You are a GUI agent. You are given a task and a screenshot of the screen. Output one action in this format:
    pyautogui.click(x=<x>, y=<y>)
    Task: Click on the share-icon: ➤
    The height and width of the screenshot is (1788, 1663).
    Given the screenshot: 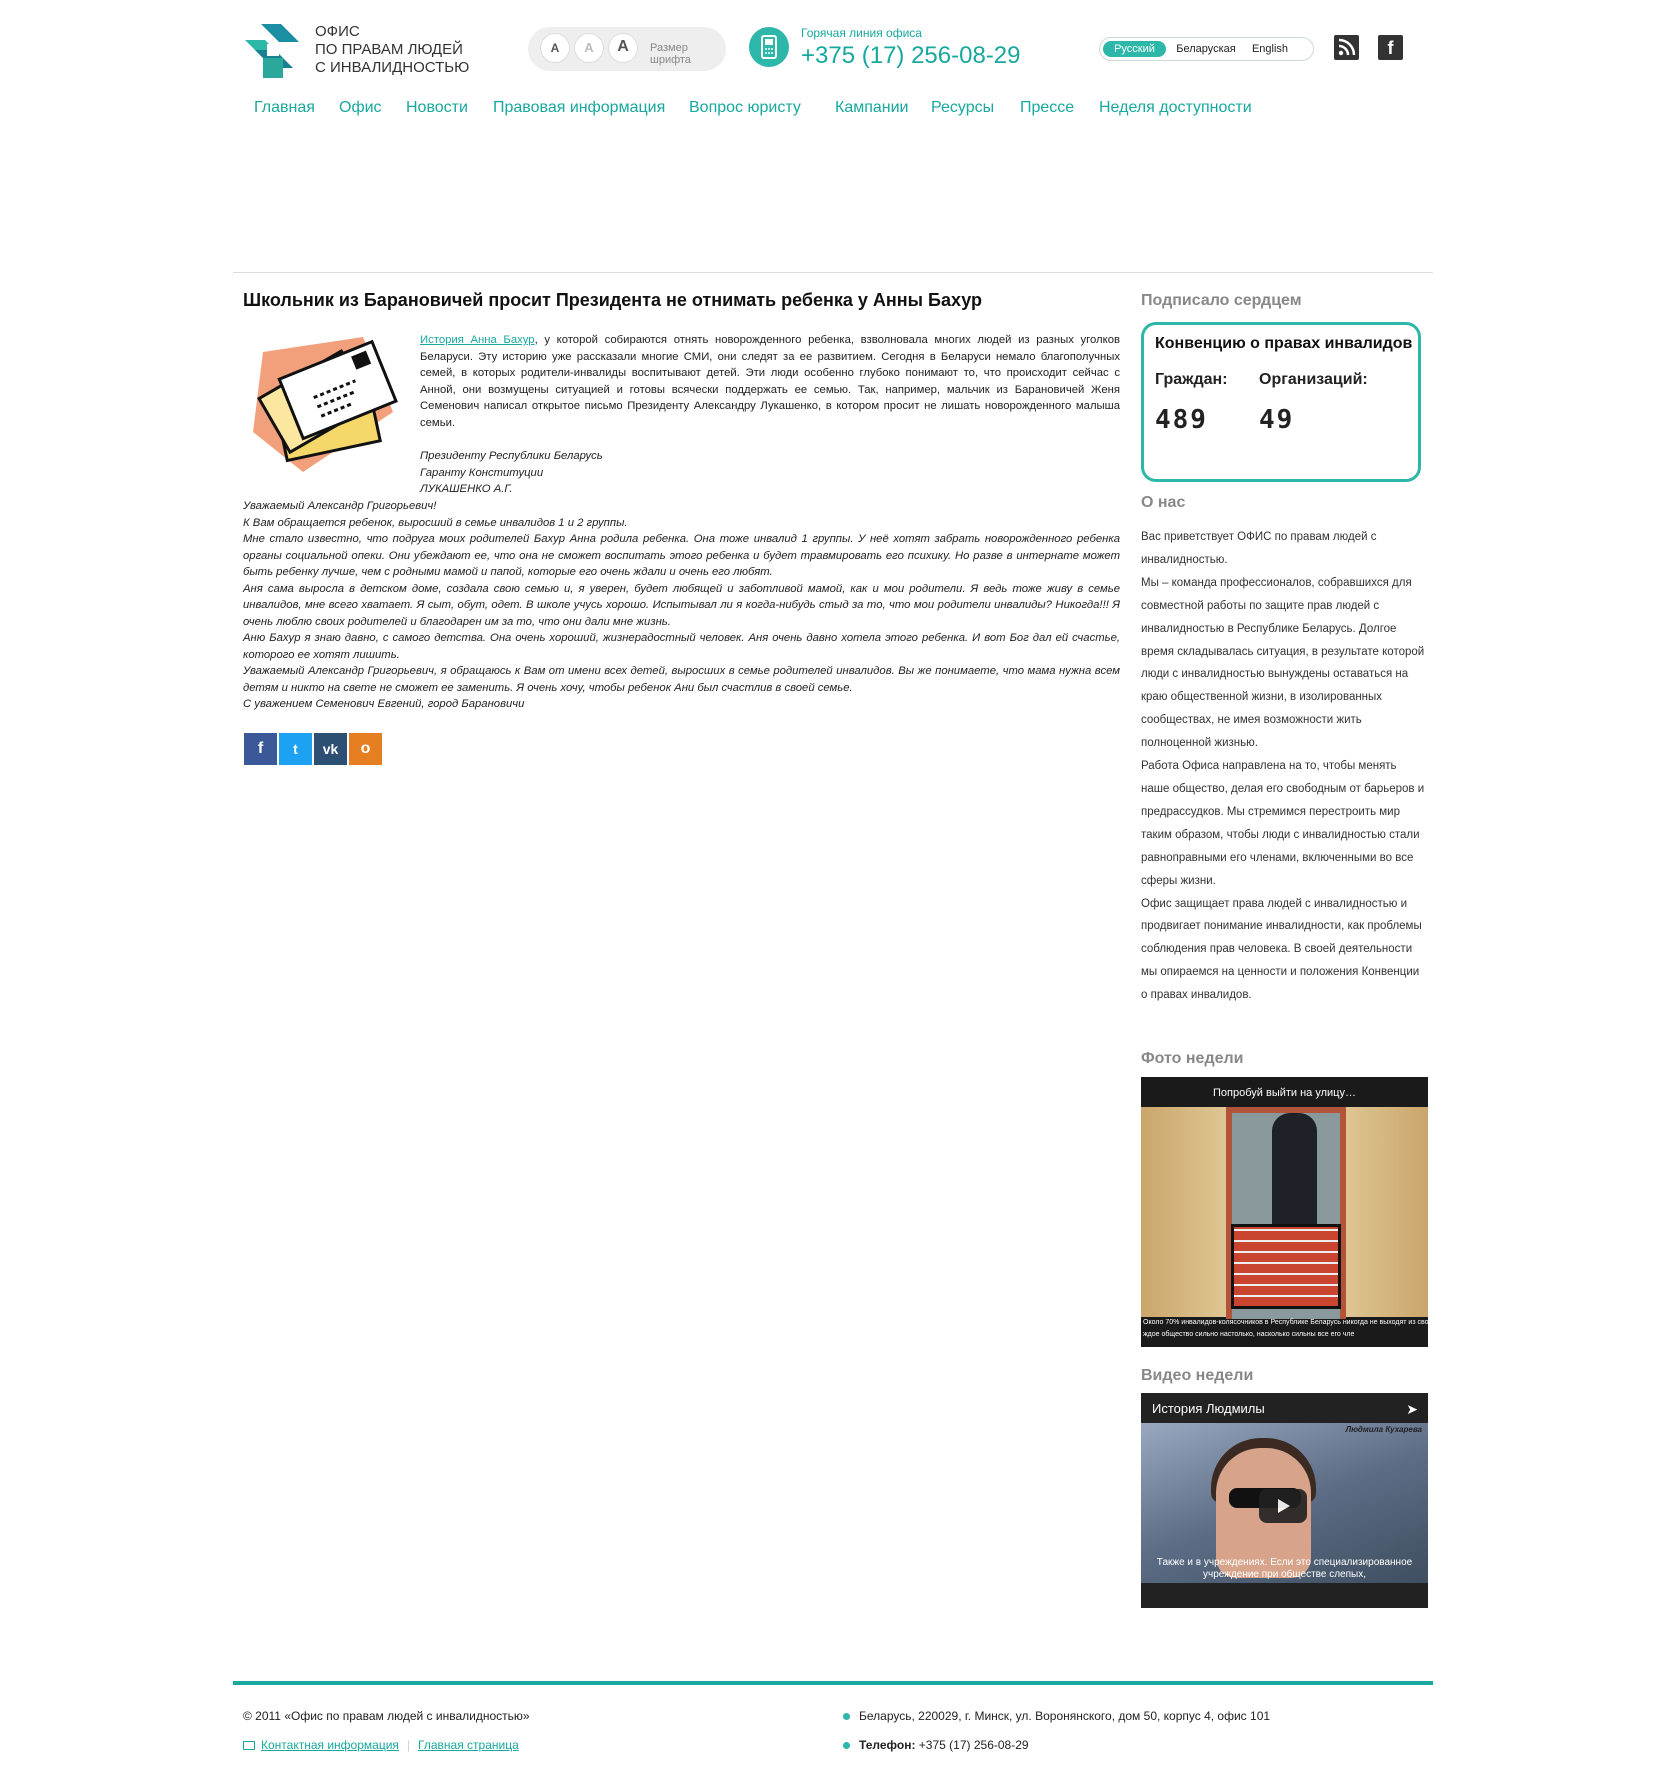 What is the action you would take?
    pyautogui.click(x=1412, y=1409)
    